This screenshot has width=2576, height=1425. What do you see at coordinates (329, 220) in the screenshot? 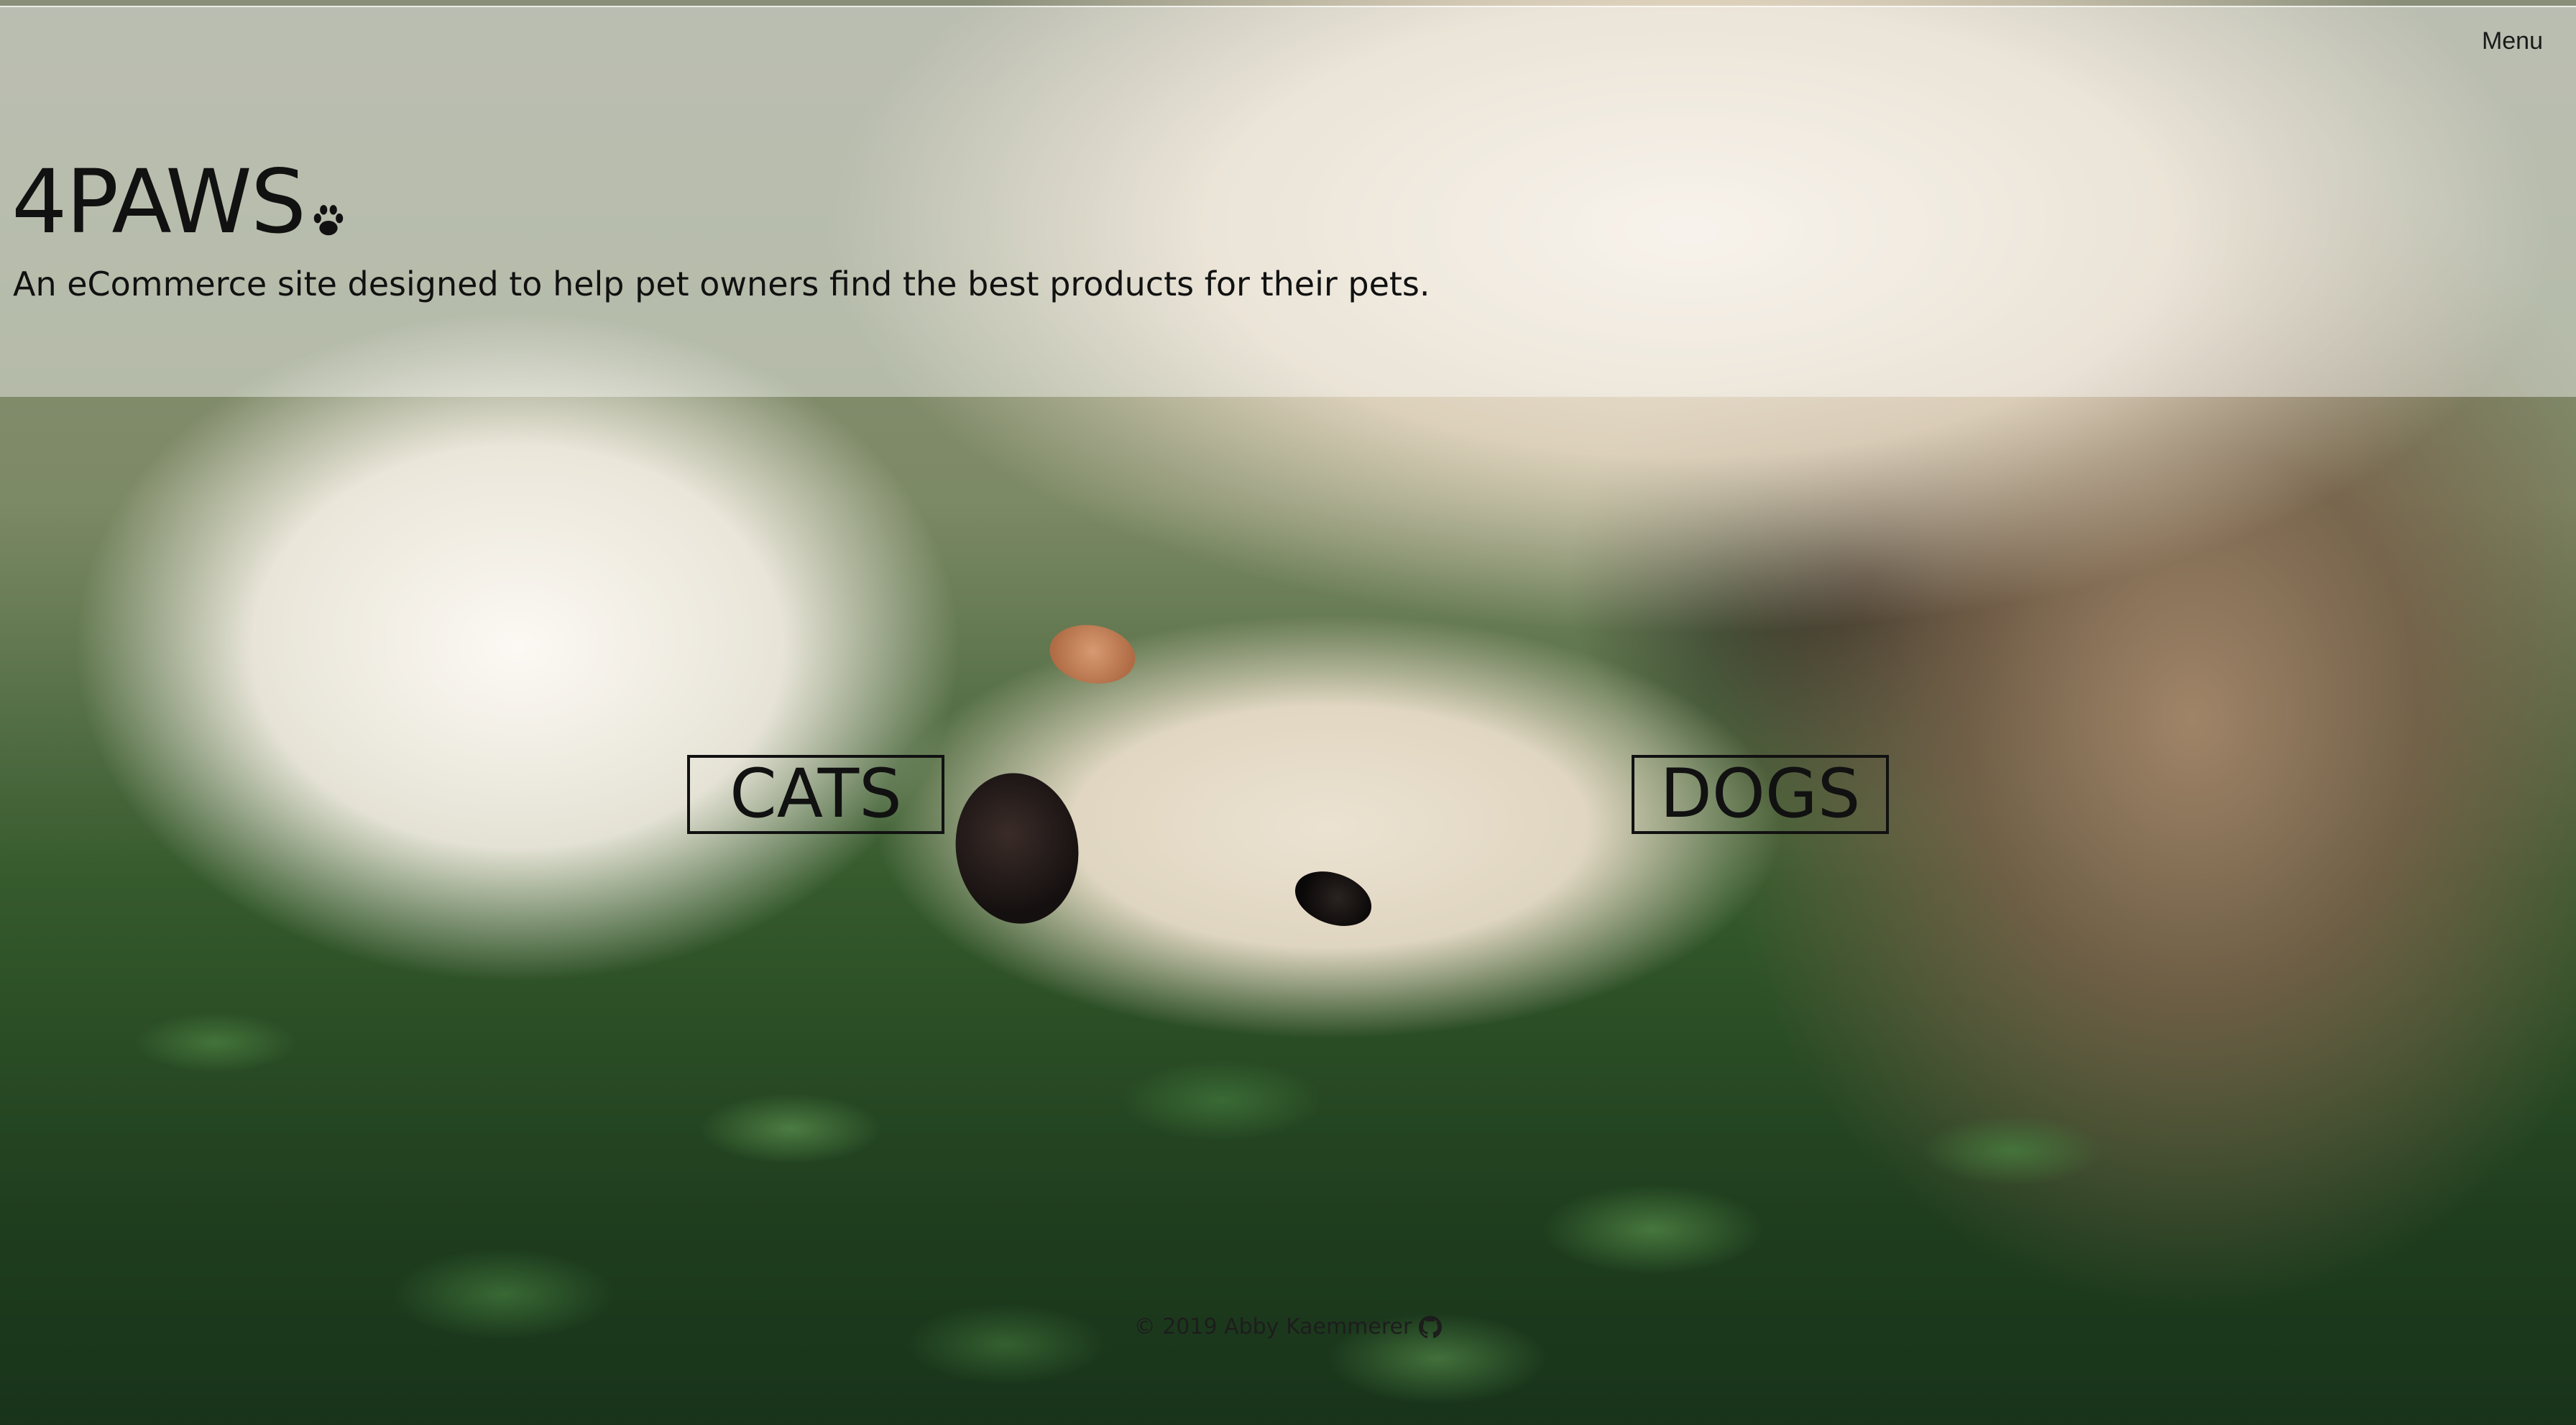
I see `paw-icon` at bounding box center [329, 220].